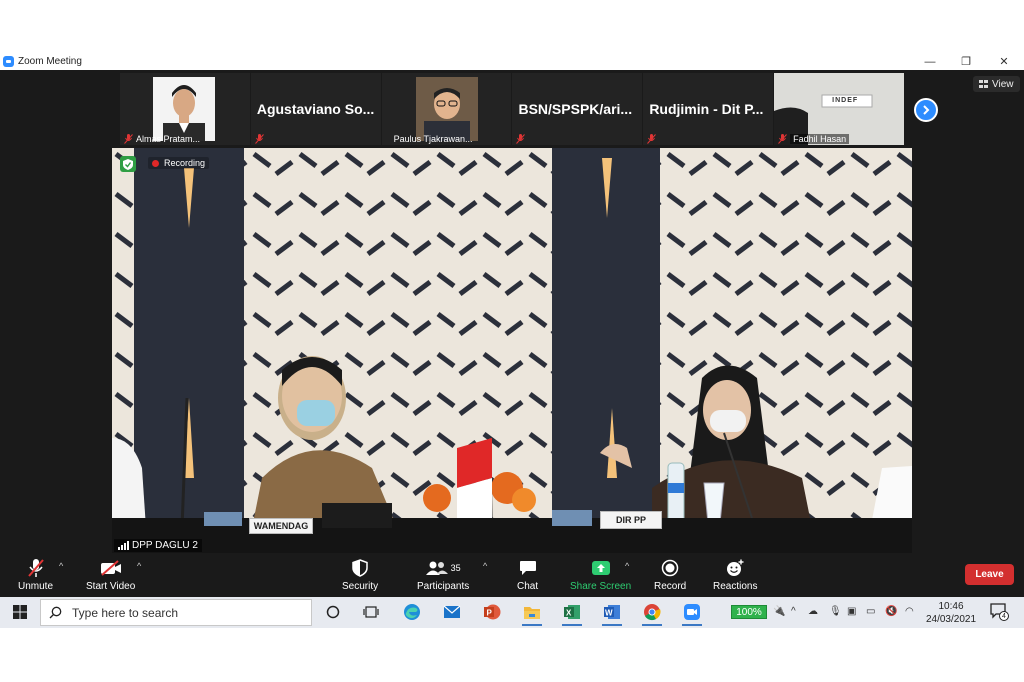 This screenshot has width=1024, height=682. Describe the element at coordinates (601, 586) in the screenshot. I see `share-screen-label: Share Screen` at that location.